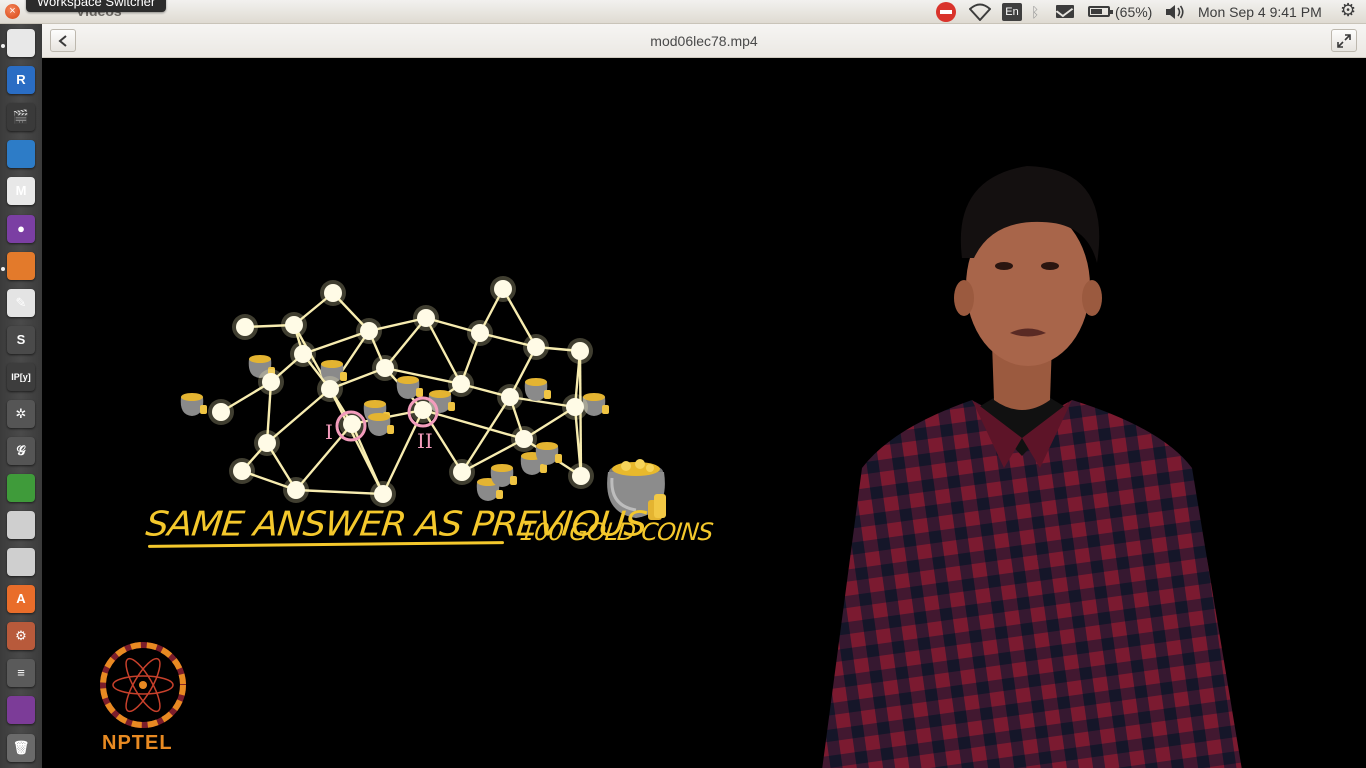 The image size is (1366, 768). Describe the element at coordinates (21, 191) in the screenshot. I see `launcher-gmail-icon: M` at that location.